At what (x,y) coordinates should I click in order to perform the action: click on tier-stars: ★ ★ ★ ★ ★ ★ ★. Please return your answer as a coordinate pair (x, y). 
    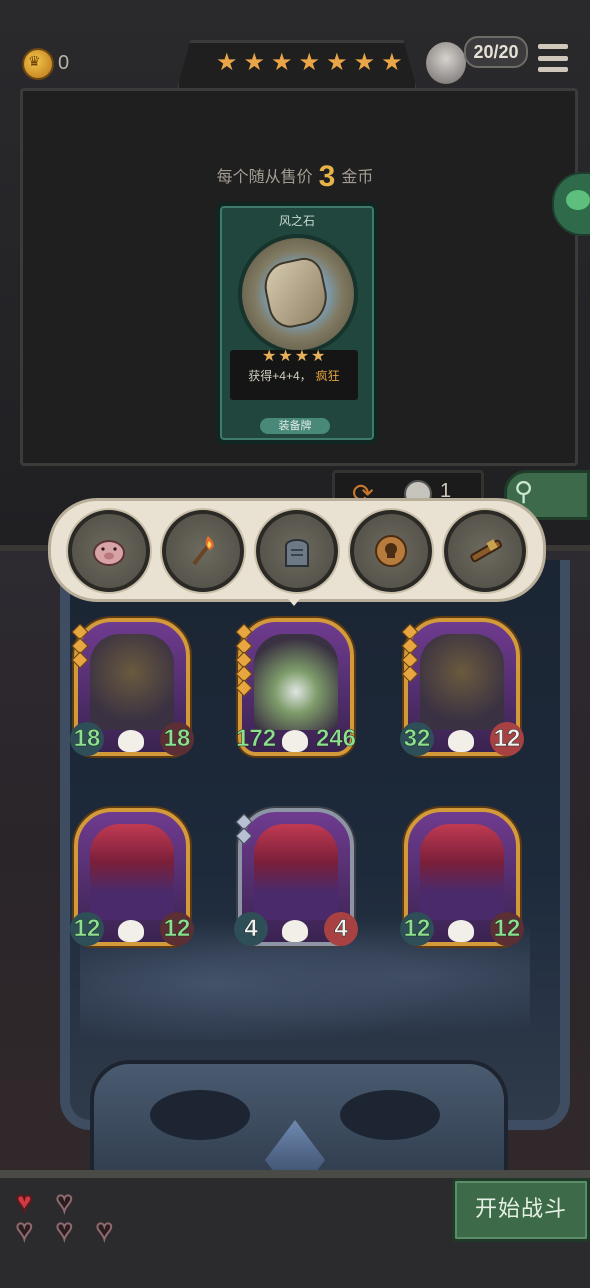
    Looking at the image, I should click on (309, 63).